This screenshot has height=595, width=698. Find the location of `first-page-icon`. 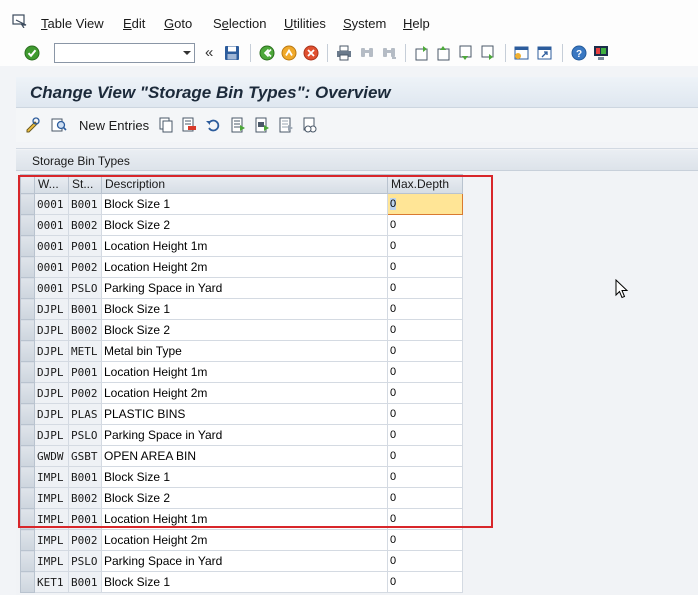

first-page-icon is located at coordinates (422, 53).